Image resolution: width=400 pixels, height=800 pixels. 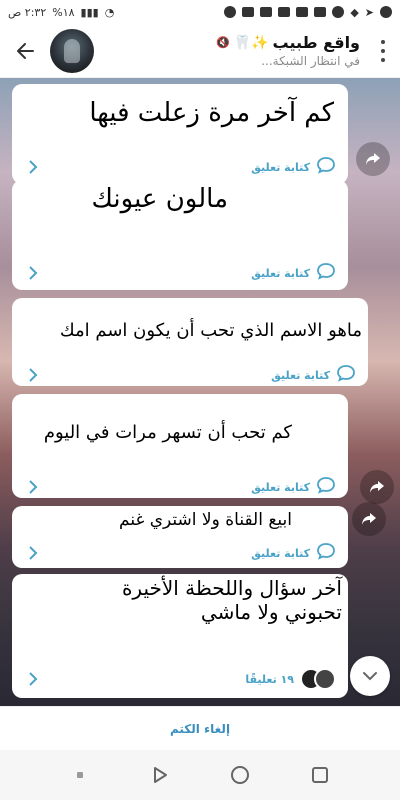 I want to click on notification-icon, so click(x=230, y=12).